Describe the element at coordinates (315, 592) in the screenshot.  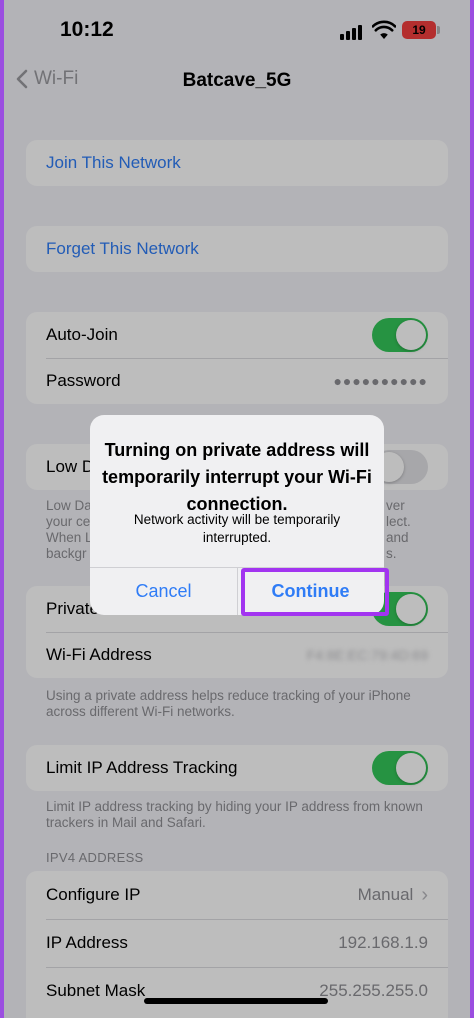
I see `continue-highlight-box` at that location.